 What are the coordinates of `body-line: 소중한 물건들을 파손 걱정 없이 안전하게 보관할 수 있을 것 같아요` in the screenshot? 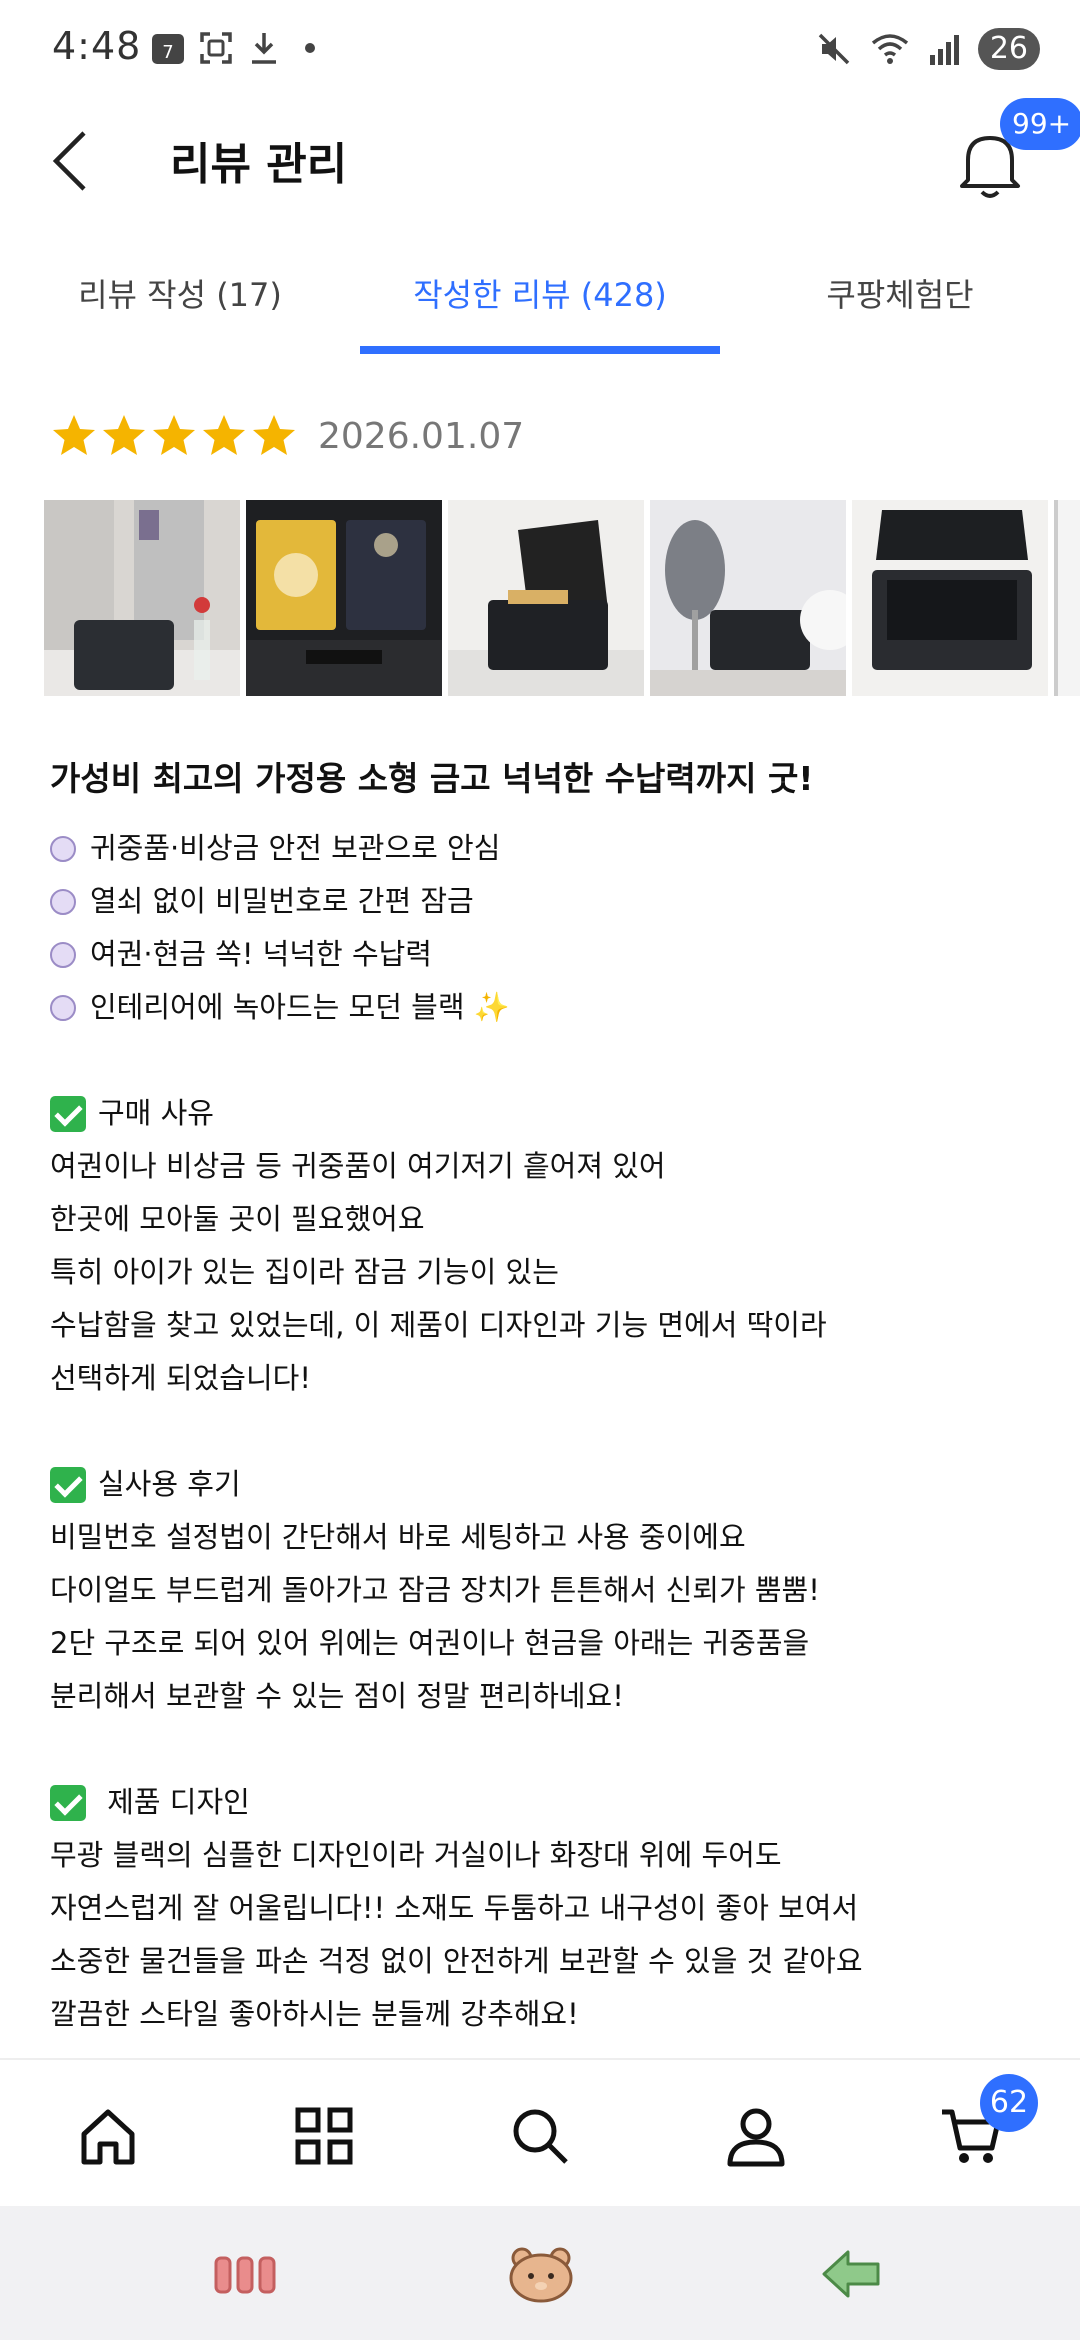 It's located at (456, 1961).